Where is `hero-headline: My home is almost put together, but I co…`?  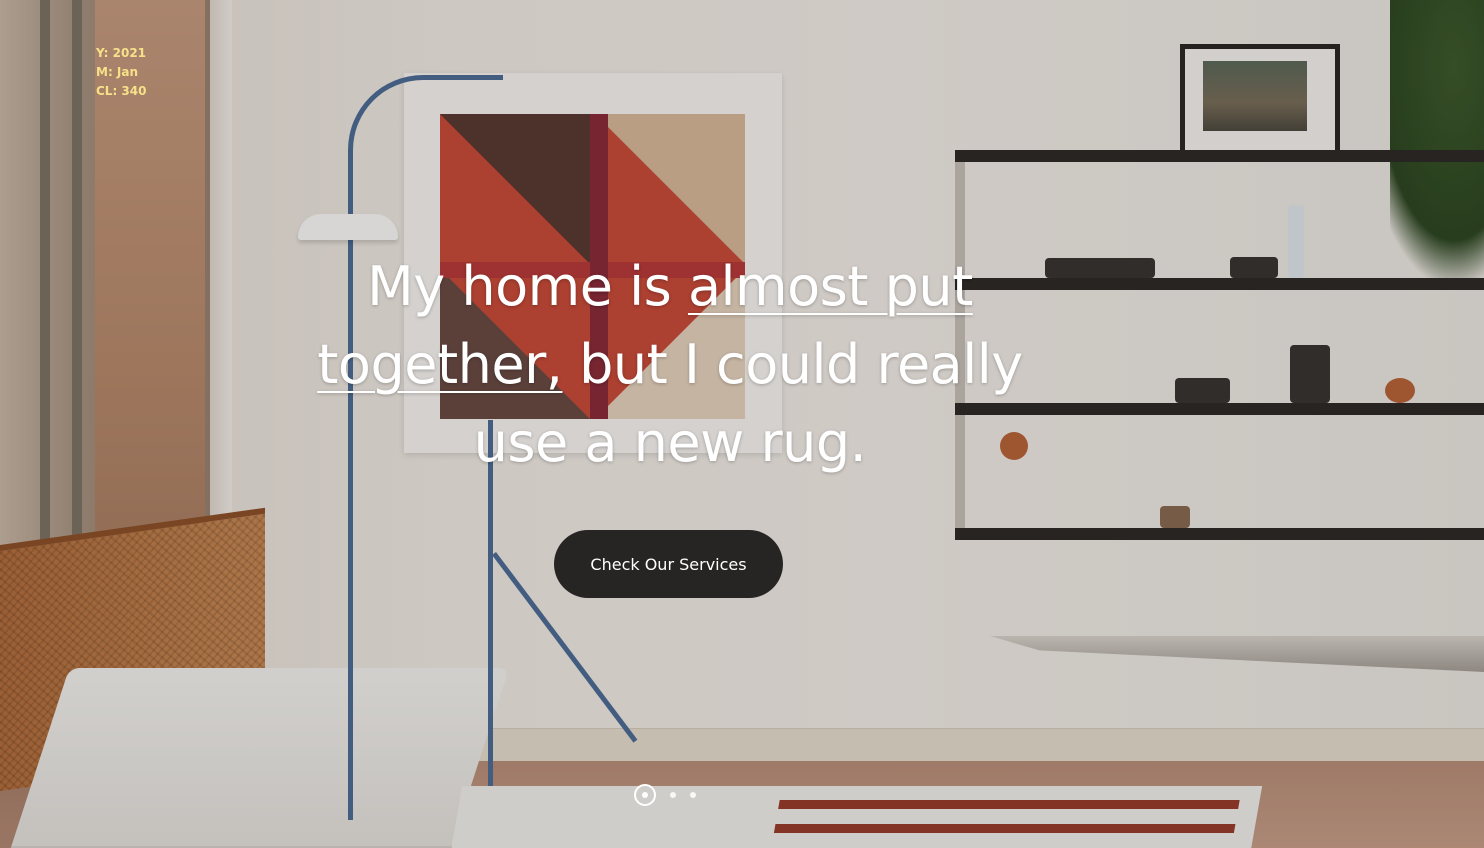 hero-headline: My home is almost put together, but I co… is located at coordinates (670, 365).